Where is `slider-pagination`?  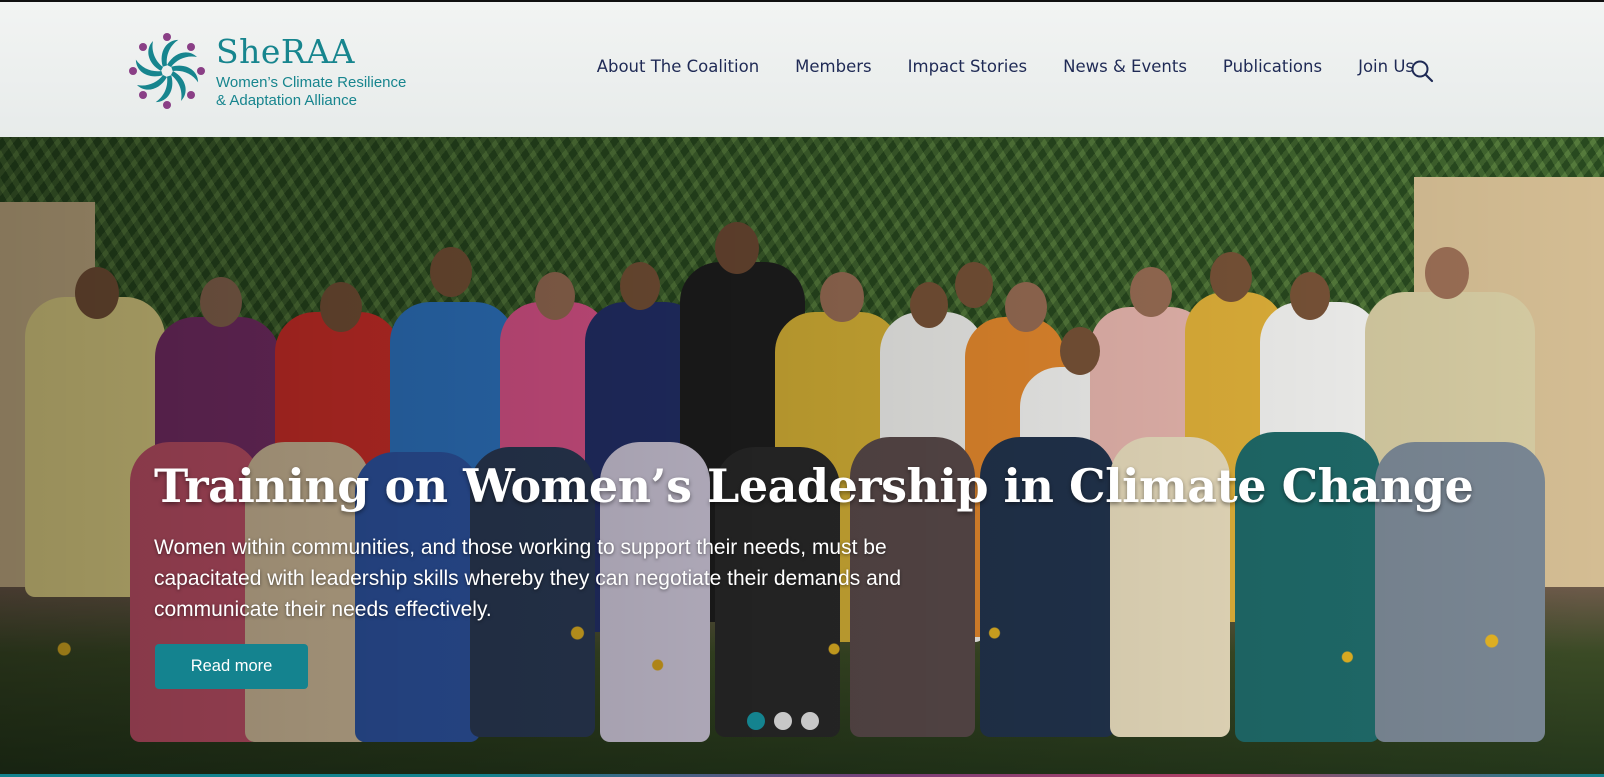 slider-pagination is located at coordinates (787, 721).